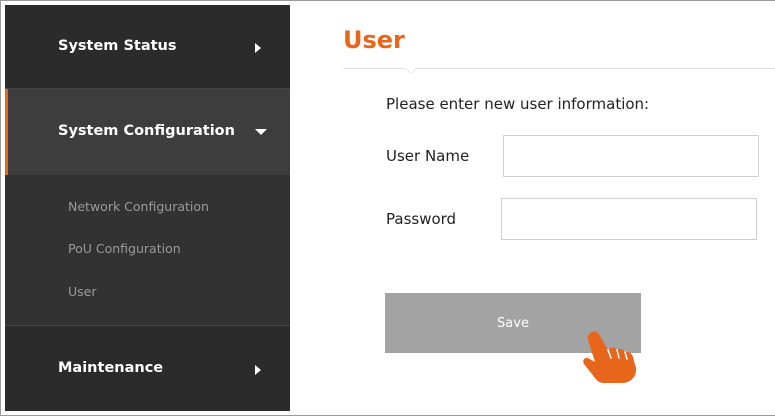 The image size is (775, 416). What do you see at coordinates (124, 248) in the screenshot?
I see `sidebar-subitem-pou-configuration: PoU Configuration` at bounding box center [124, 248].